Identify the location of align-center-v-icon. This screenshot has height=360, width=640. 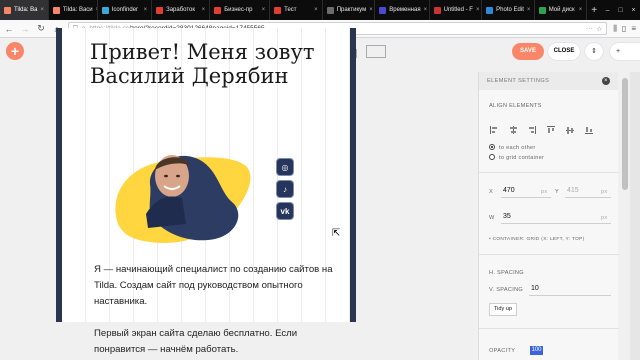
(570, 128).